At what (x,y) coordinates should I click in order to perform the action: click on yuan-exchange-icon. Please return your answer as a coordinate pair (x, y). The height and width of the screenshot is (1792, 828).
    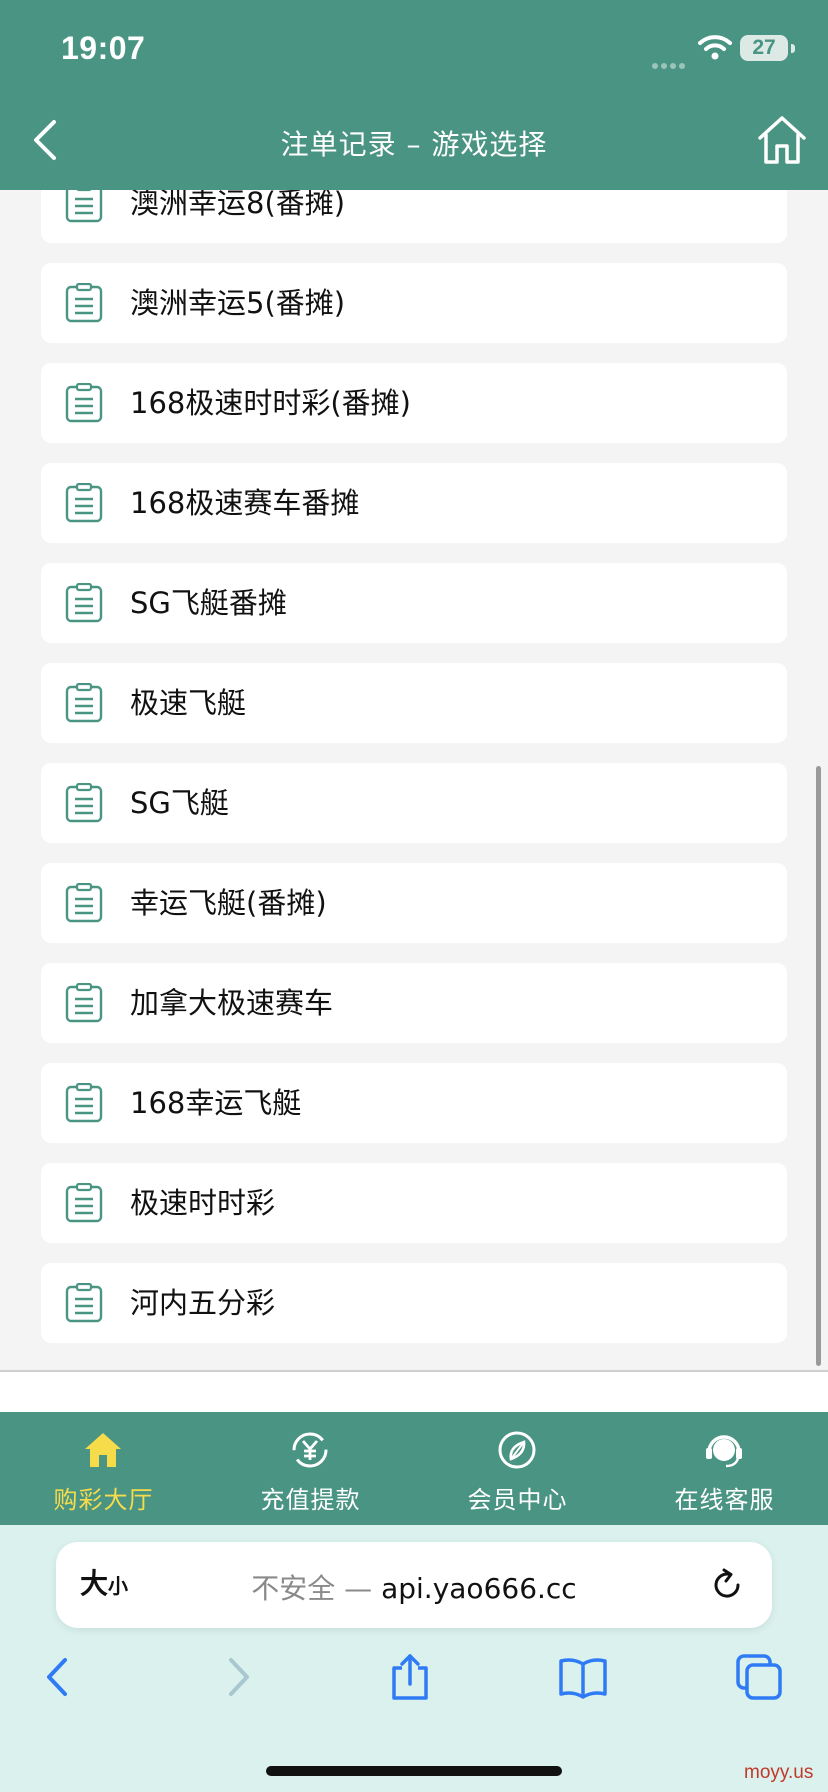
    Looking at the image, I should click on (310, 1450).